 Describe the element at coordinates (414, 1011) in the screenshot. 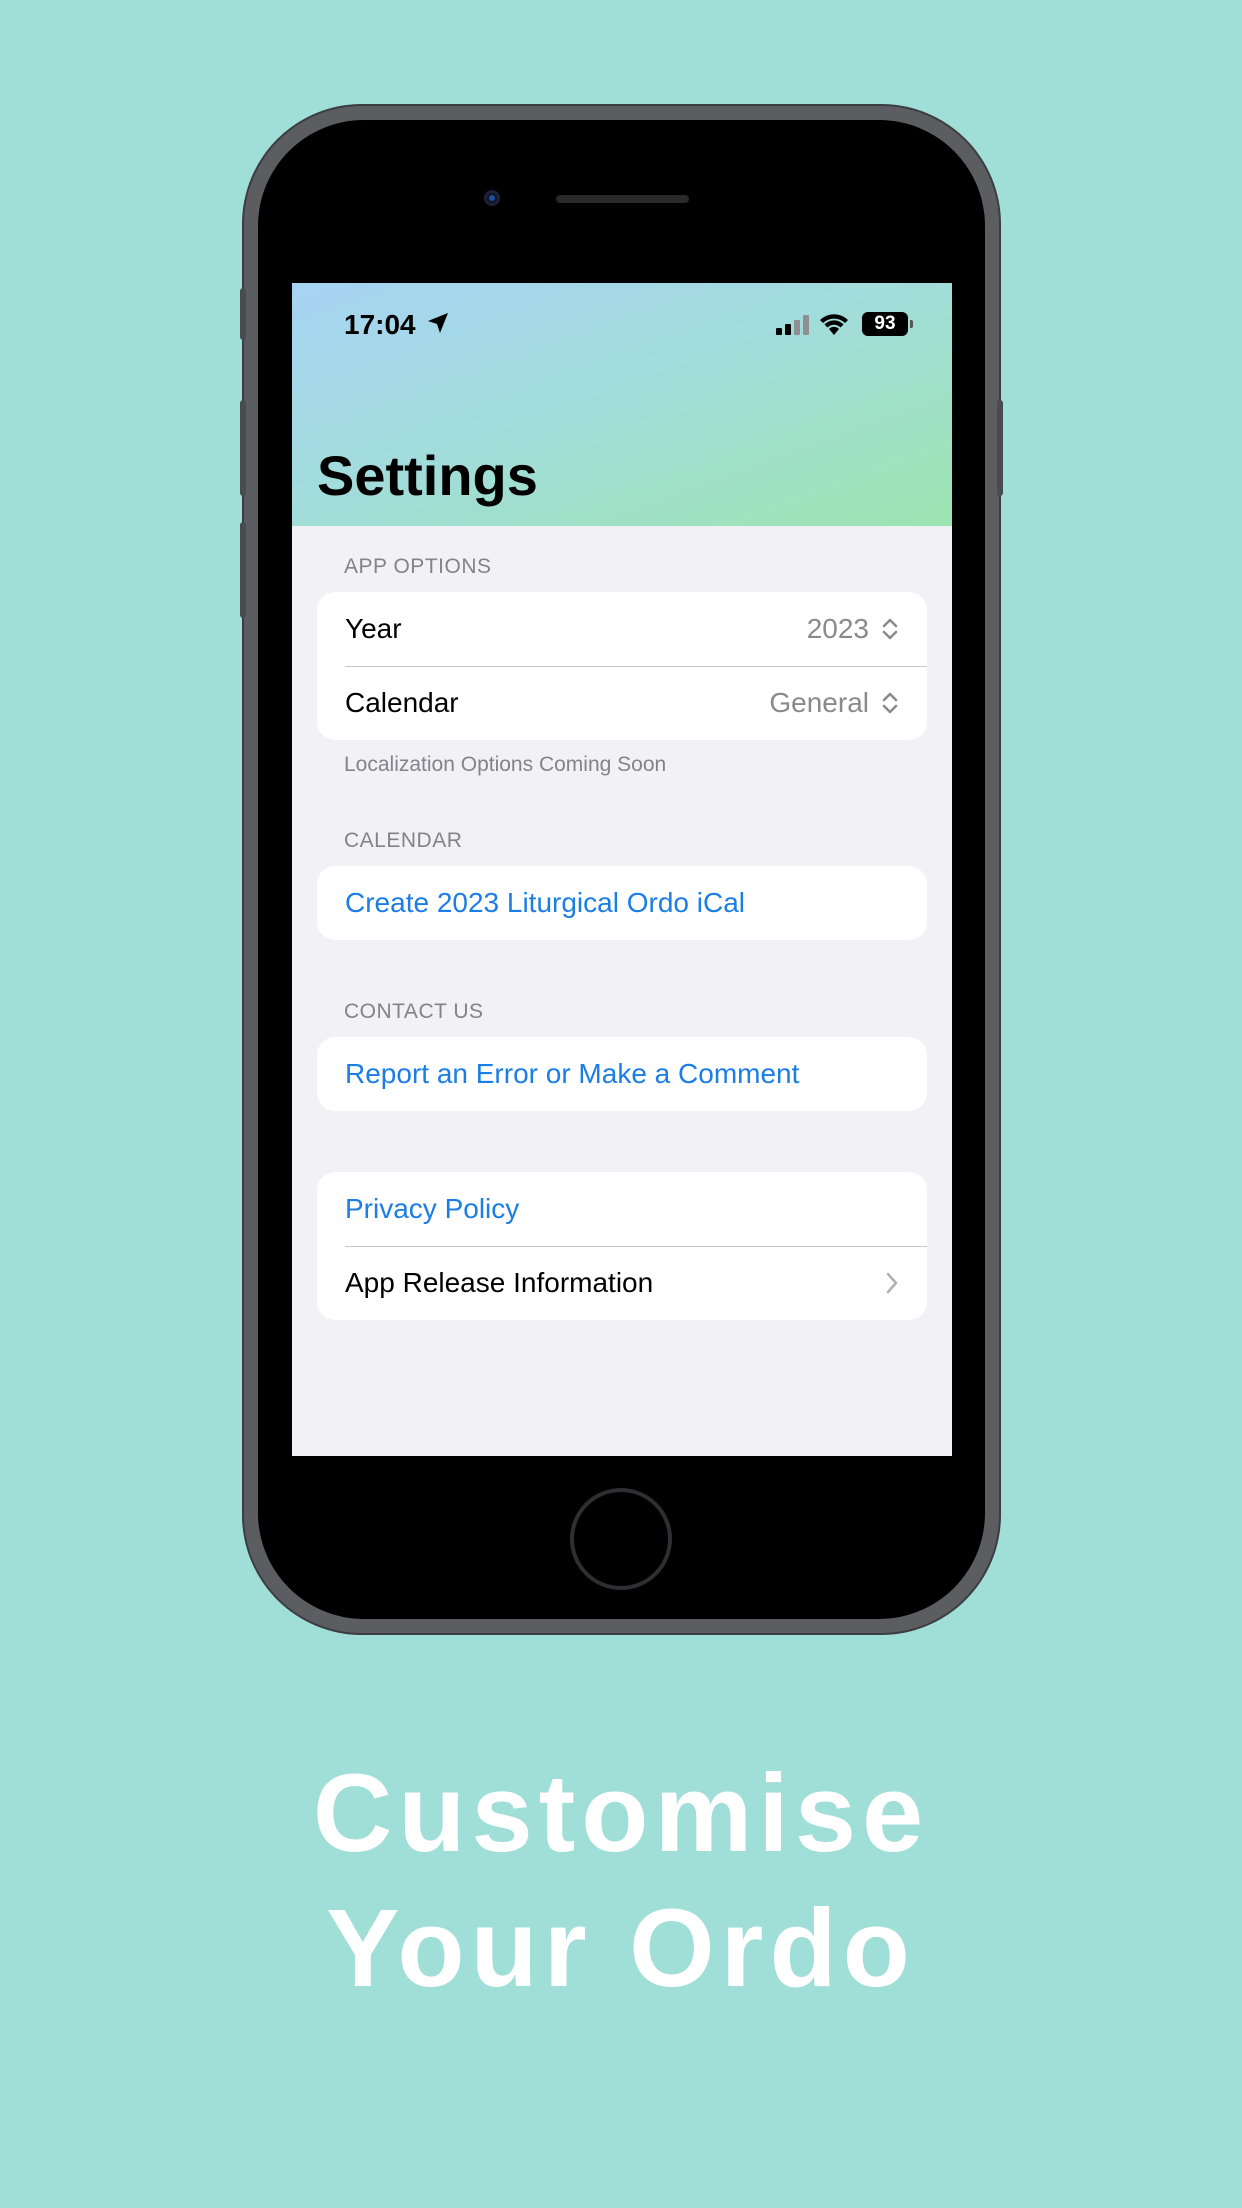

I see `section-header-contact: CONTACT US` at that location.